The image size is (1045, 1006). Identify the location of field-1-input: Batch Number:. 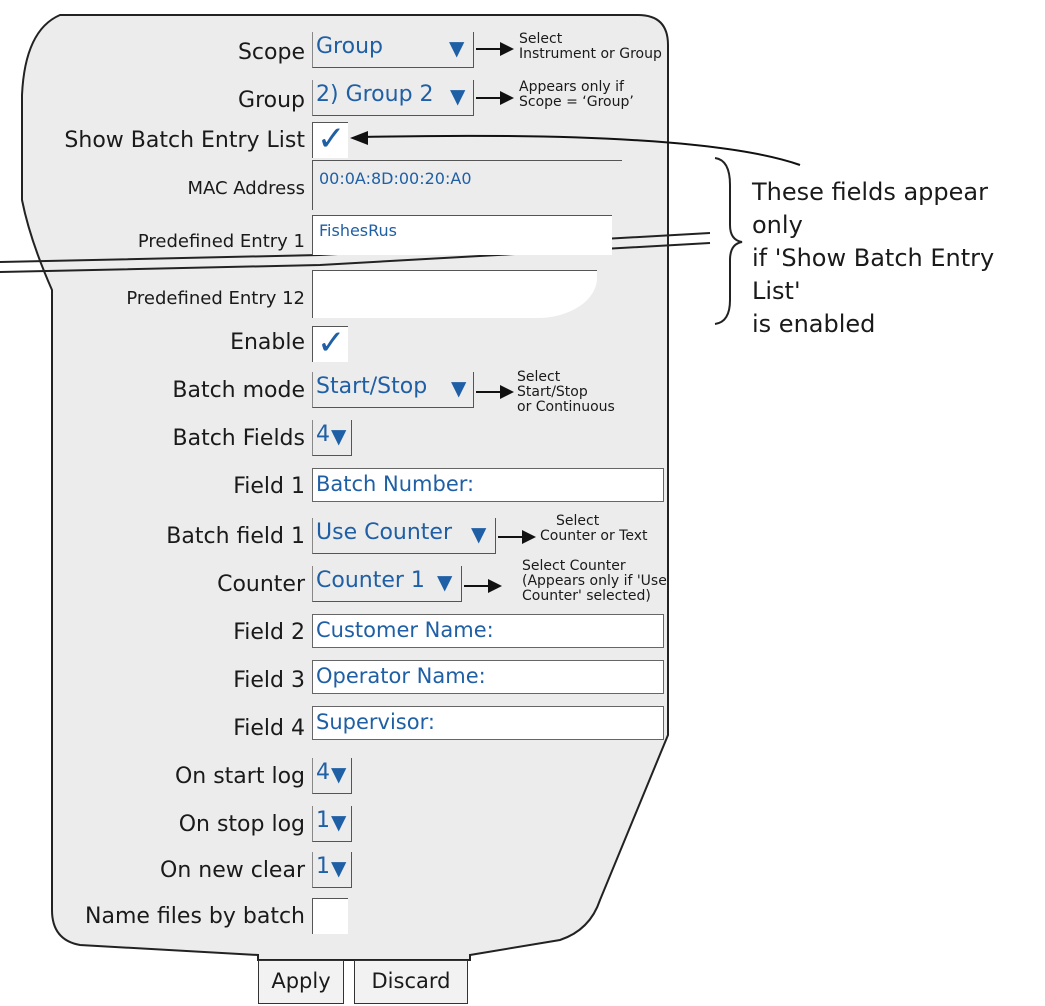
(488, 485).